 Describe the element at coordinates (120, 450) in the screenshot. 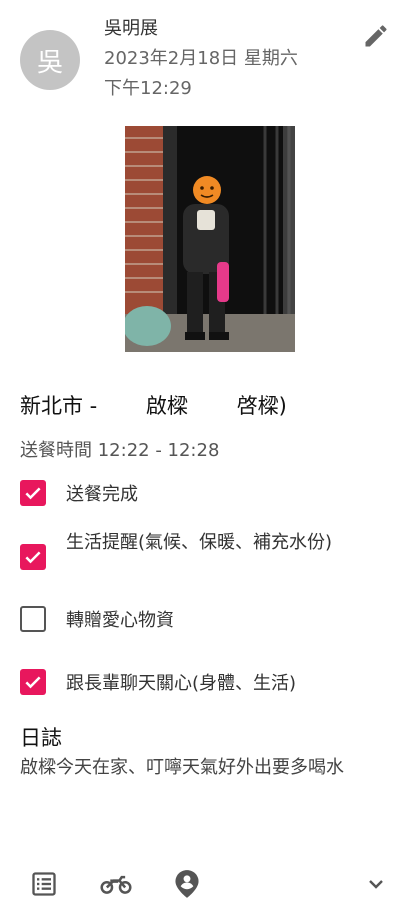

I see `delivery-time: 送餐時間 12:22 - 12:28` at that location.